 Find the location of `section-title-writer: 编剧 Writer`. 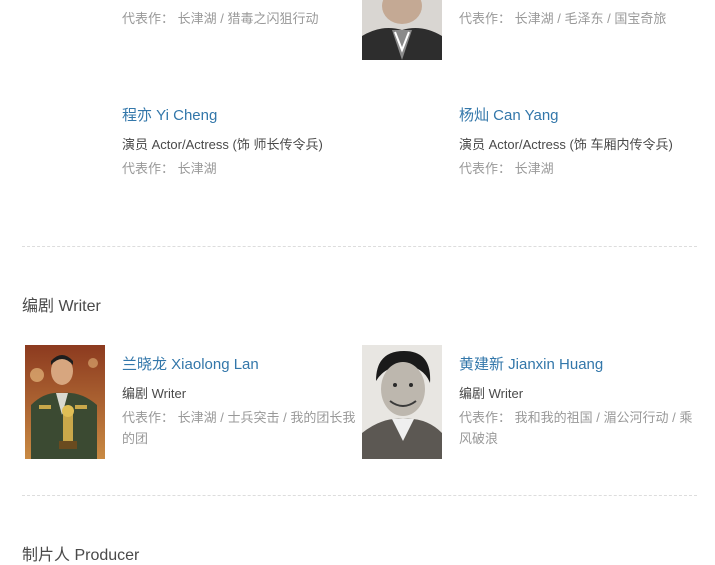

section-title-writer: 编剧 Writer is located at coordinates (61, 306).